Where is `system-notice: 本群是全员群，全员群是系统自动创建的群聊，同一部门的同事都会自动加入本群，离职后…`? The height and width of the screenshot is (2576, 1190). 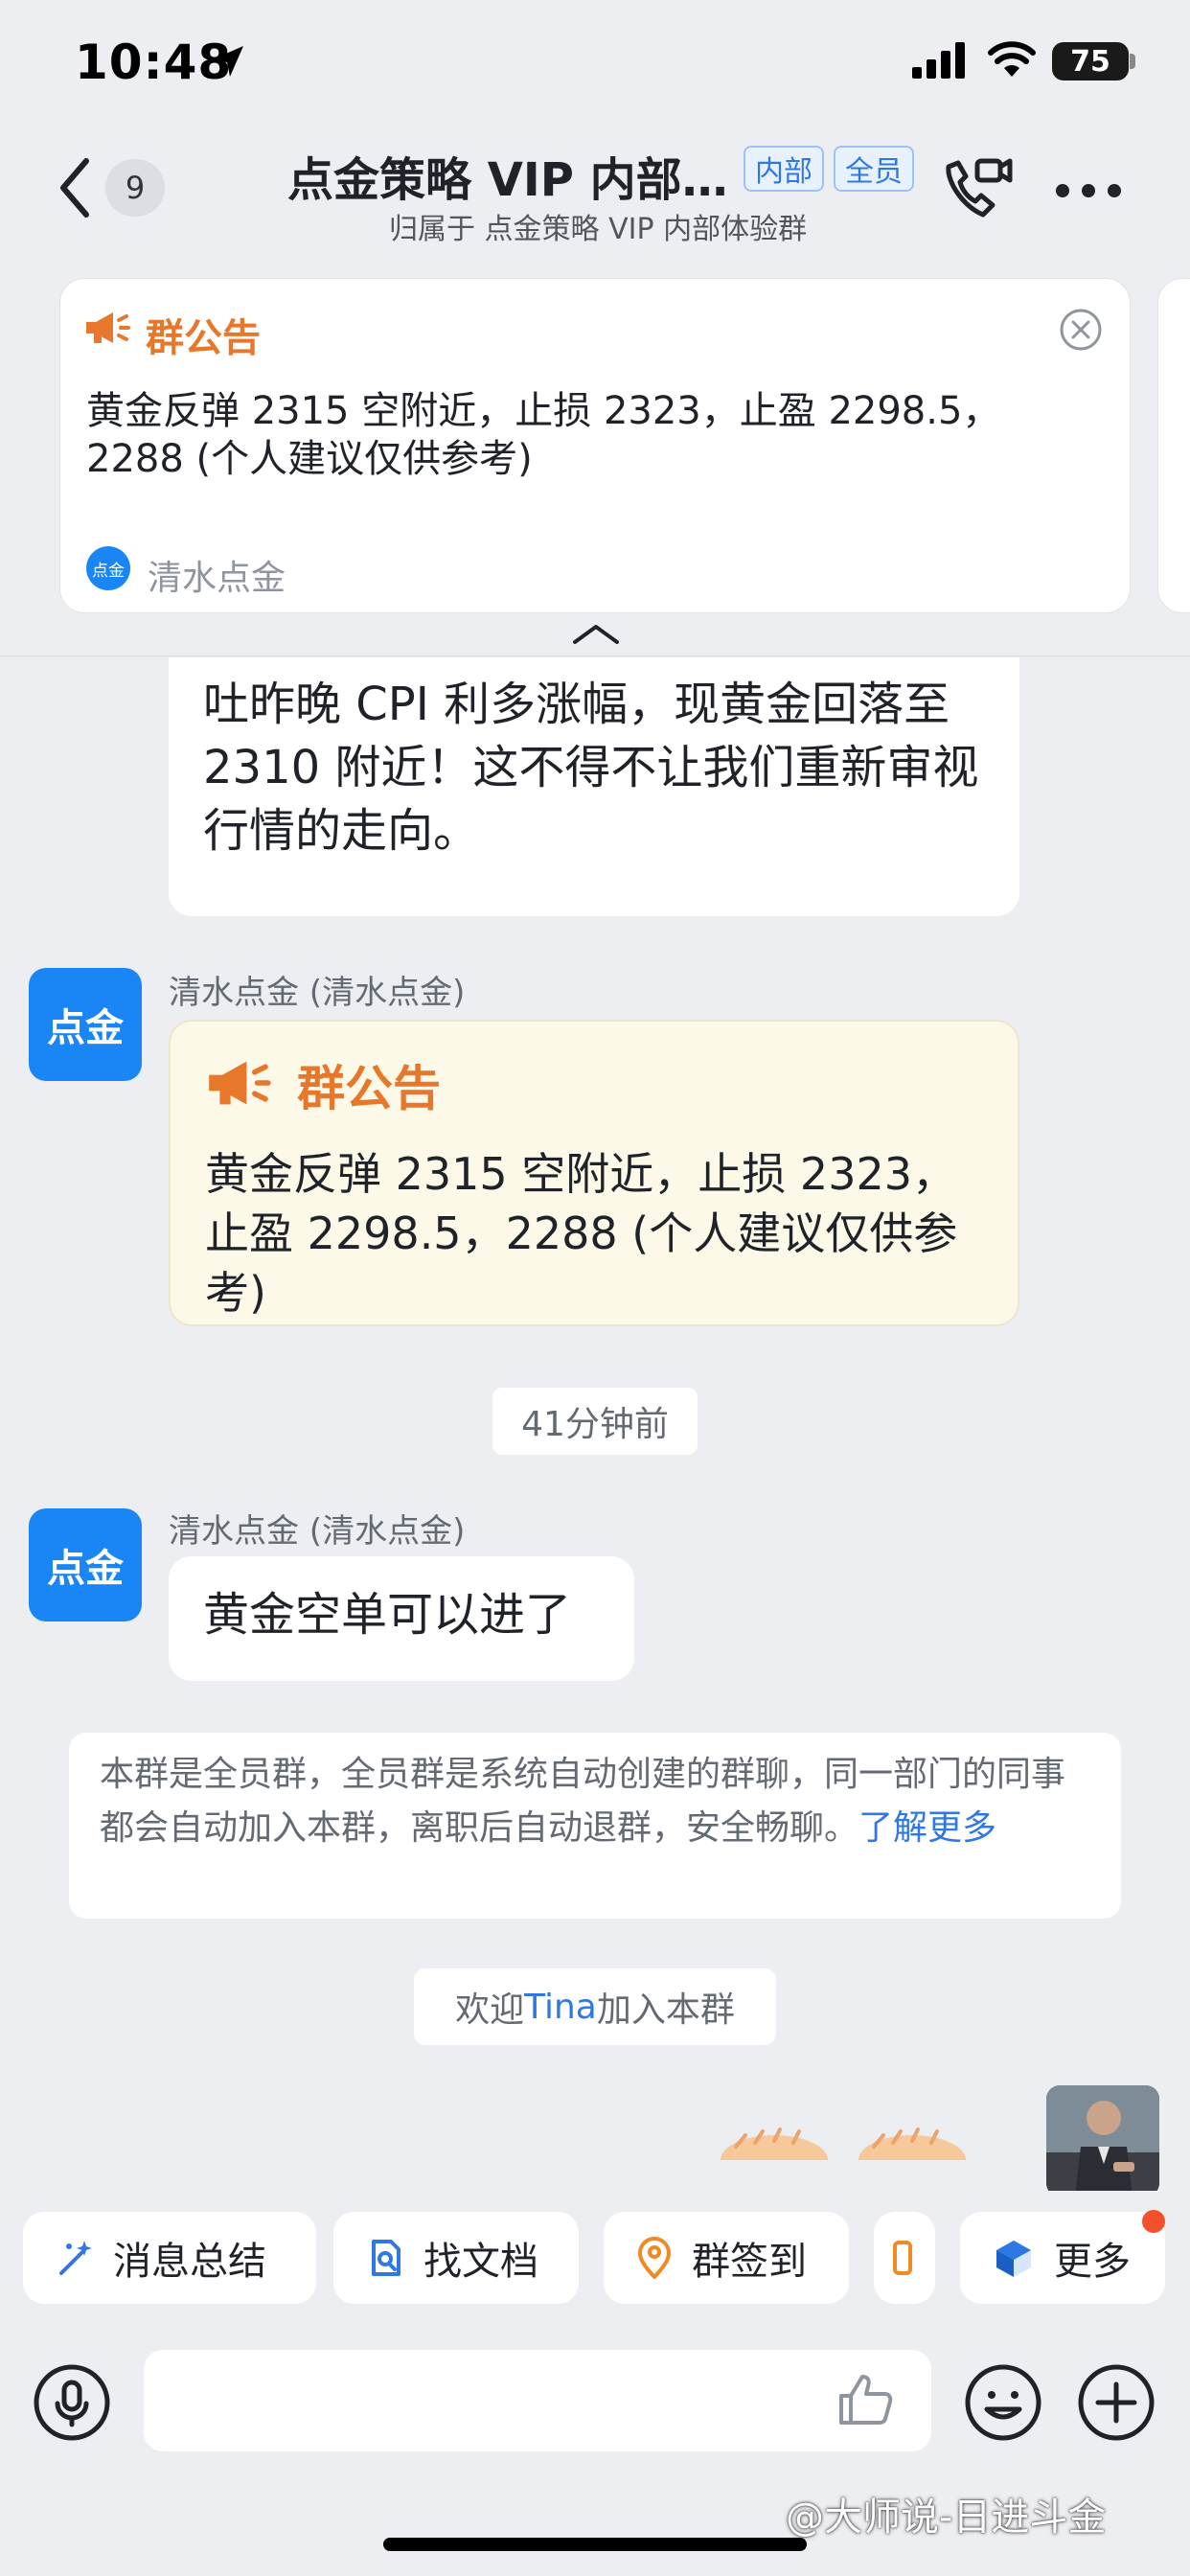 system-notice: 本群是全员群，全员群是系统自动创建的群聊，同一部门的同事都会自动加入本群，离职后… is located at coordinates (595, 1826).